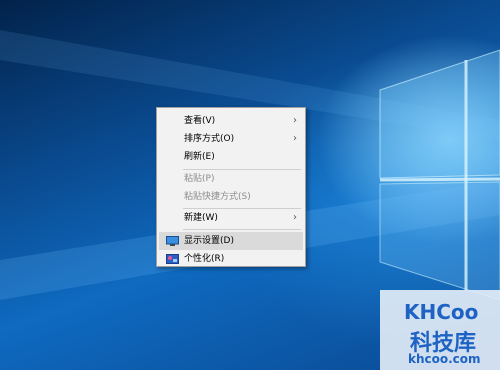 The width and height of the screenshot is (500, 370). I want to click on menu-item-display-settings: 显示设置(D), so click(231, 241).